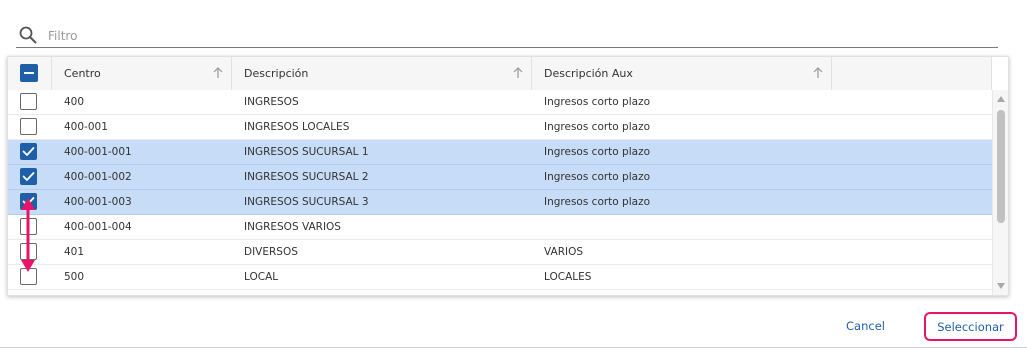 The width and height of the screenshot is (1027, 349). What do you see at coordinates (306, 152) in the screenshot?
I see `cell-descripcion: INGRESOS SUCURSAL 1` at bounding box center [306, 152].